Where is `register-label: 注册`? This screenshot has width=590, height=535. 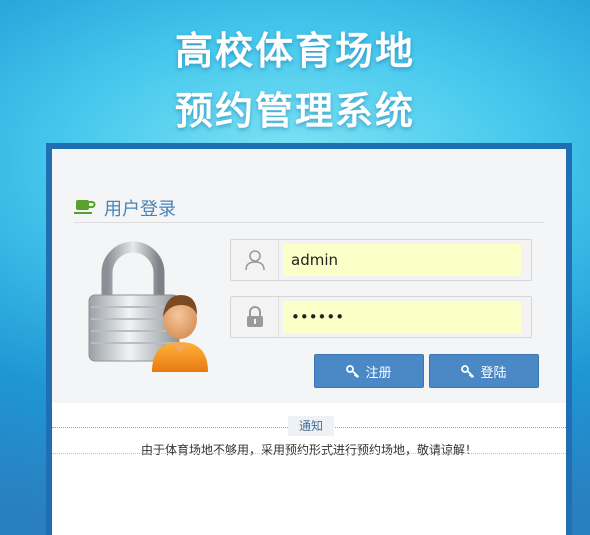
register-label: 注册 is located at coordinates (378, 373).